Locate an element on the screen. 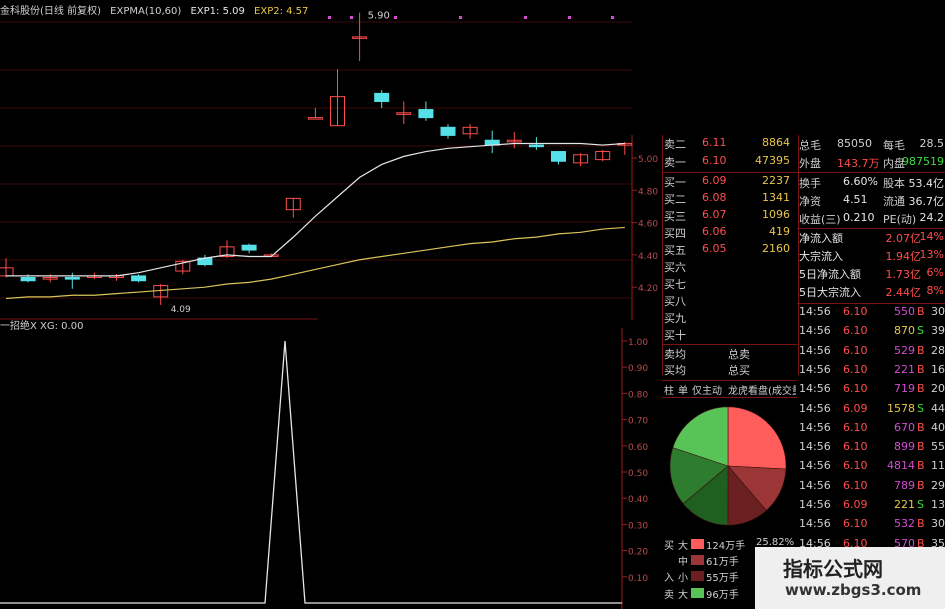 This screenshot has width=945, height=609. order-book-volume: 1341 is located at coordinates (776, 197).